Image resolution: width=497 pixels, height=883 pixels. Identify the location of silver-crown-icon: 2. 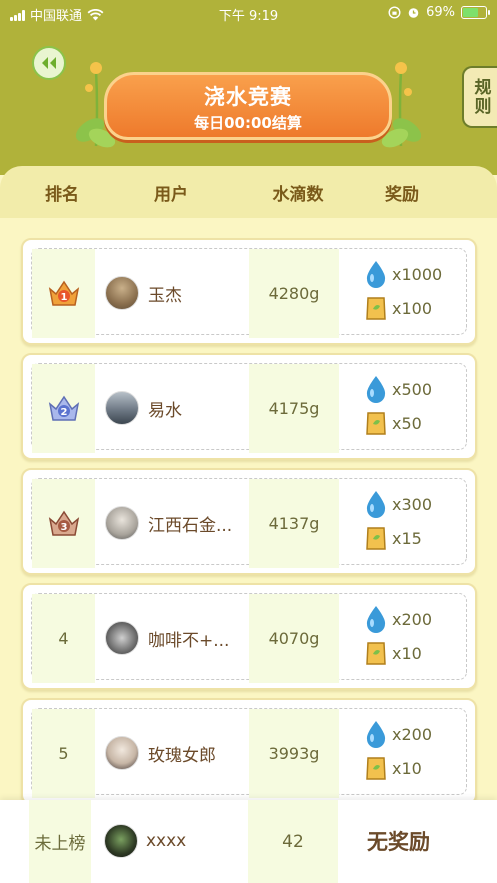
(63, 408).